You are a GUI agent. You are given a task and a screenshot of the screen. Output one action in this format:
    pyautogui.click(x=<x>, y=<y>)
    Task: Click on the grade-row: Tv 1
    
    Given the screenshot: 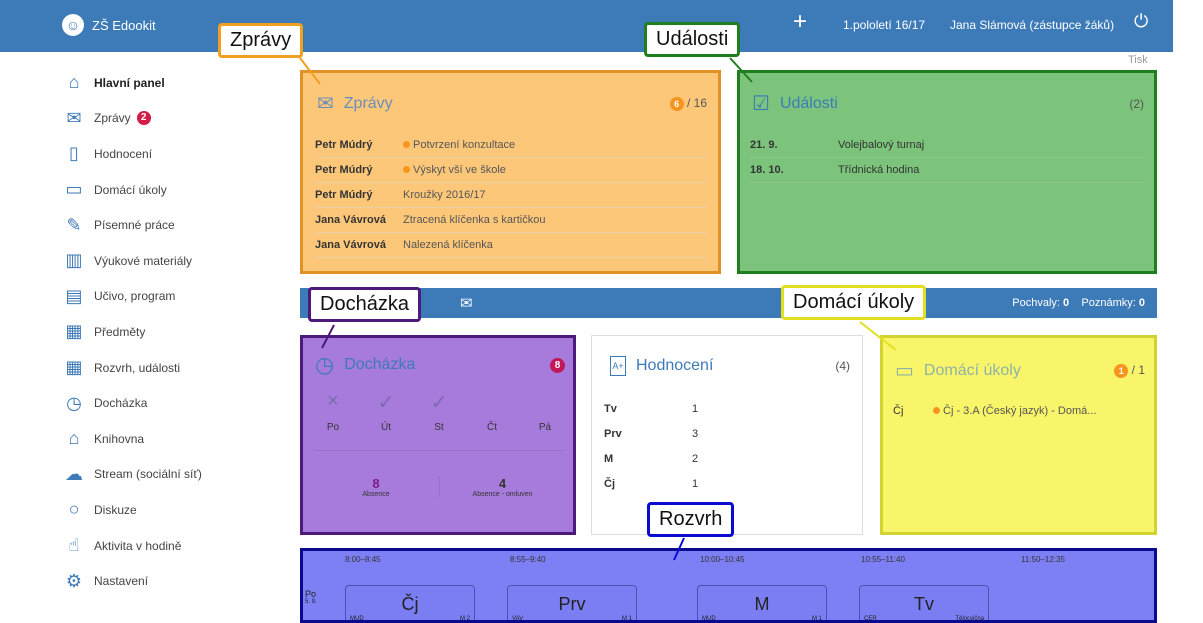 What is the action you would take?
    pyautogui.click(x=724, y=408)
    